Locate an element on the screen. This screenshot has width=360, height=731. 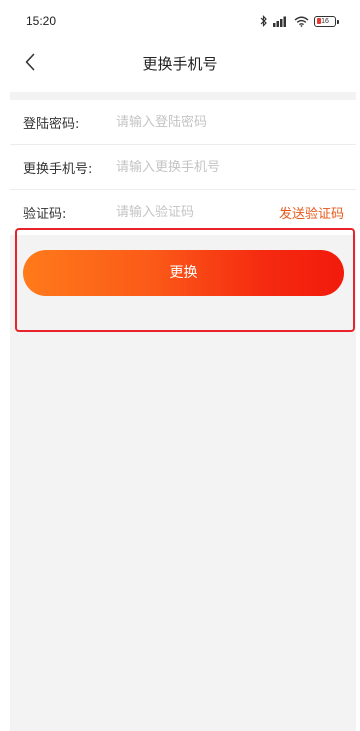
battery-level: 16 is located at coordinates (325, 21).